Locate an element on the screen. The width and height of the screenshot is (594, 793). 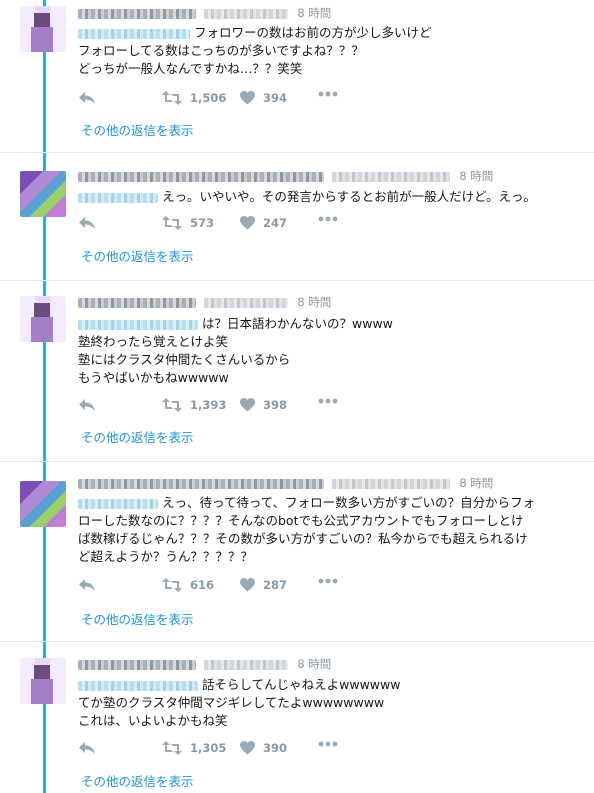
like-button: 398 is located at coordinates (263, 405).